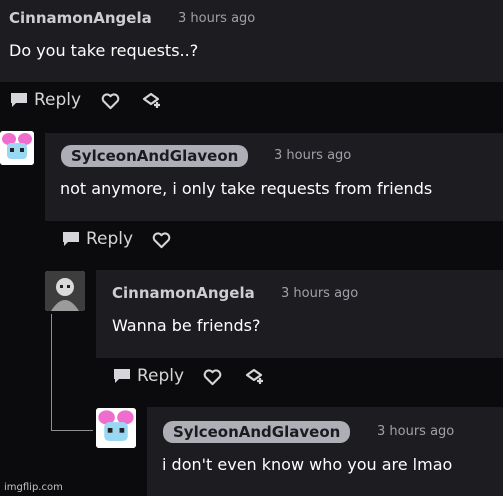 The width and height of the screenshot is (503, 496). Describe the element at coordinates (104, 50) in the screenshot. I see `comment-text: Do you take requests..?` at that location.